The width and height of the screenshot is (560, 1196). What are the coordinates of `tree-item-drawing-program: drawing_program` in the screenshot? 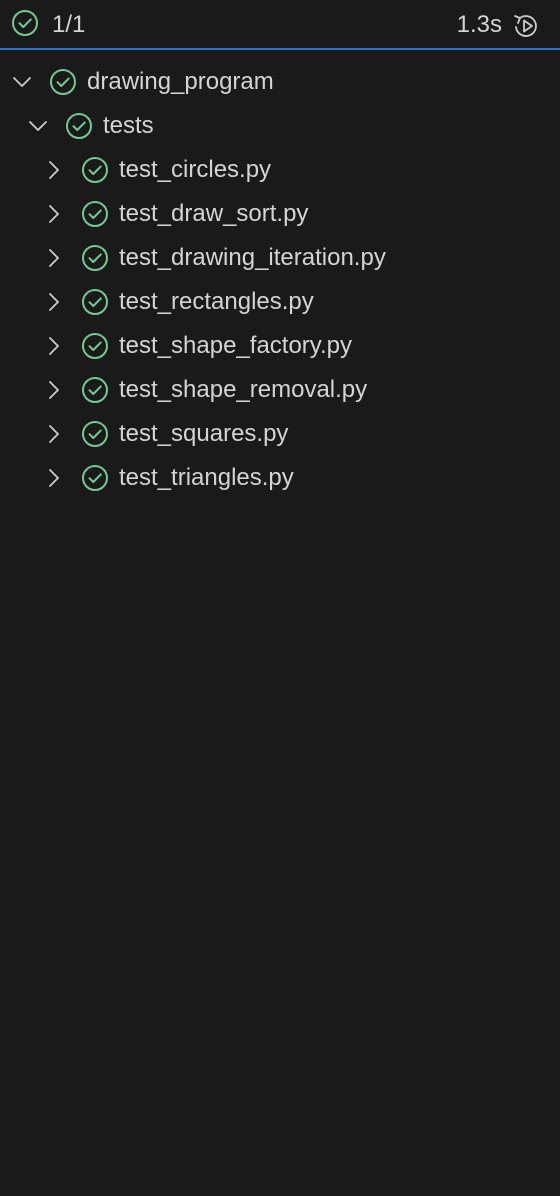 It's located at (280, 82).